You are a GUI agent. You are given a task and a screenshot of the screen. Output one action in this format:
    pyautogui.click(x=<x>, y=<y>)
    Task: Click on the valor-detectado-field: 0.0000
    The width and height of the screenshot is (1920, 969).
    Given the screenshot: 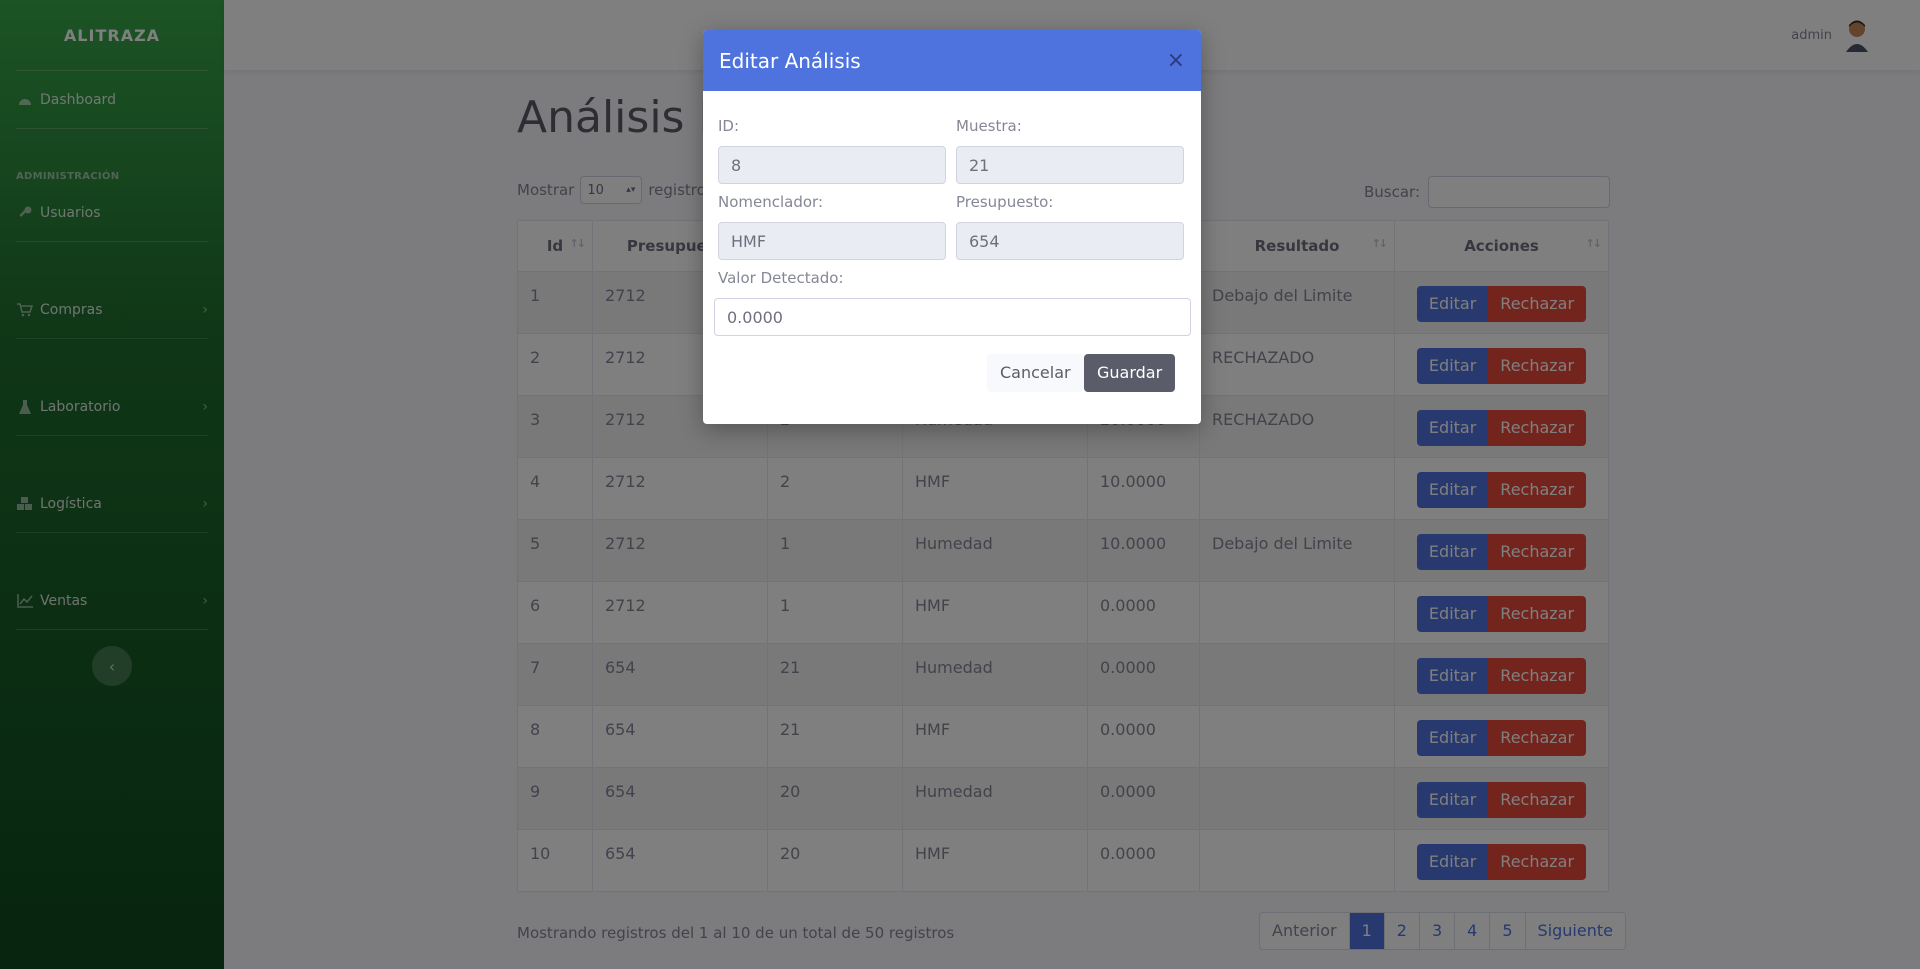 What is the action you would take?
    pyautogui.click(x=952, y=317)
    